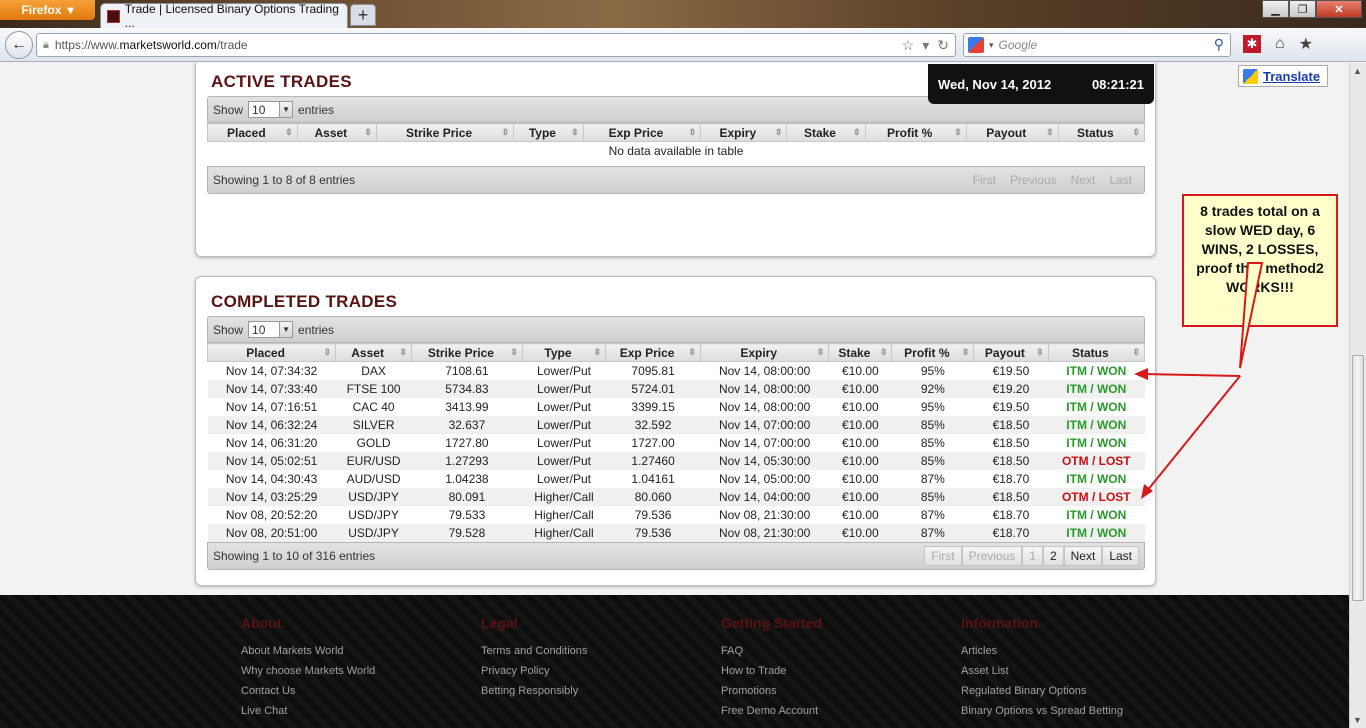 This screenshot has height=728, width=1366. What do you see at coordinates (308, 671) in the screenshot?
I see `footer-link: Why choose Markets World` at bounding box center [308, 671].